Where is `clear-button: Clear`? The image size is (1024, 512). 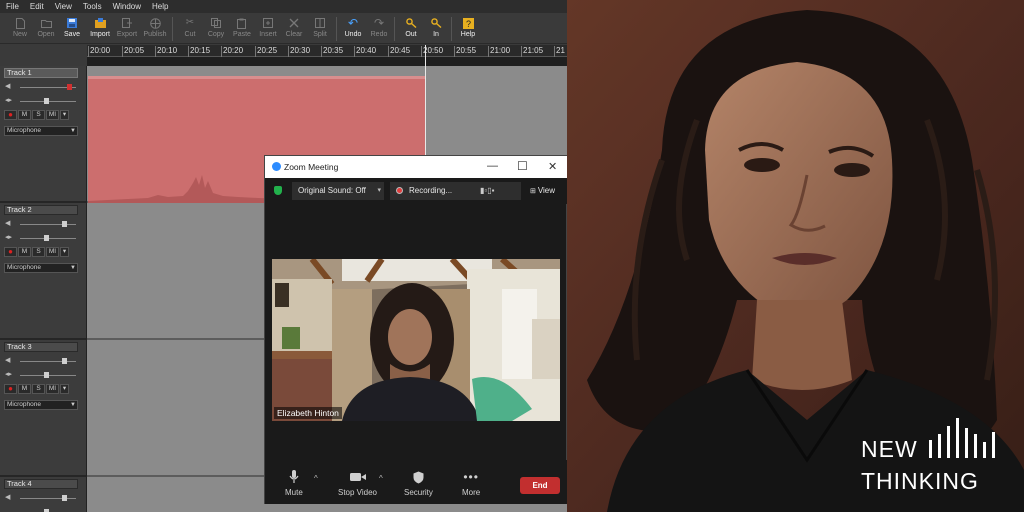 clear-button: Clear is located at coordinates (294, 29).